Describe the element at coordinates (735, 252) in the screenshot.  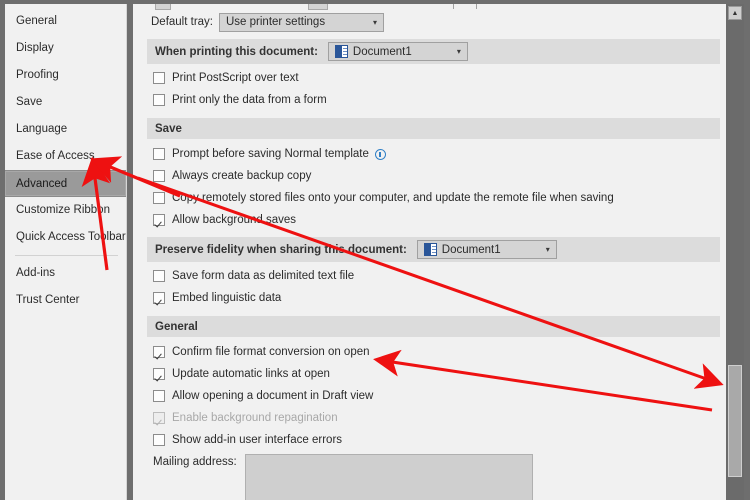
I see `vertical-scrollbar: ▲` at that location.